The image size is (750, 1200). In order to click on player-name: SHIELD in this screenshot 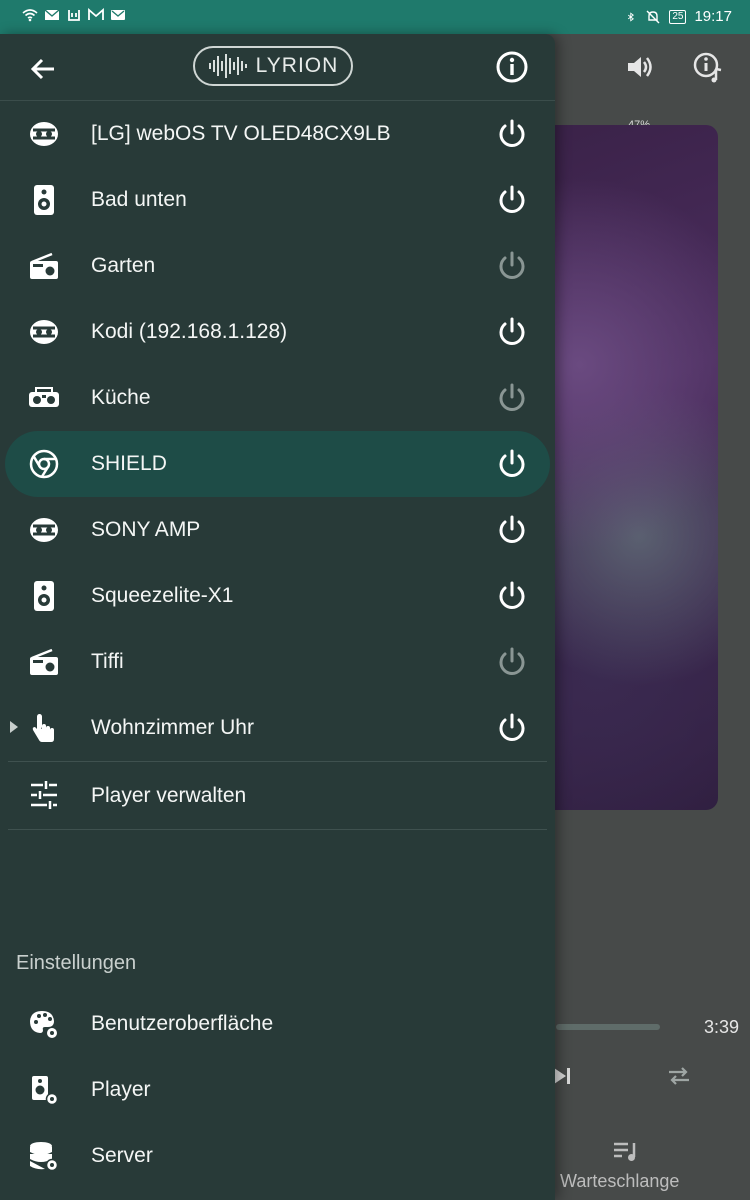, I will do `click(129, 463)`.